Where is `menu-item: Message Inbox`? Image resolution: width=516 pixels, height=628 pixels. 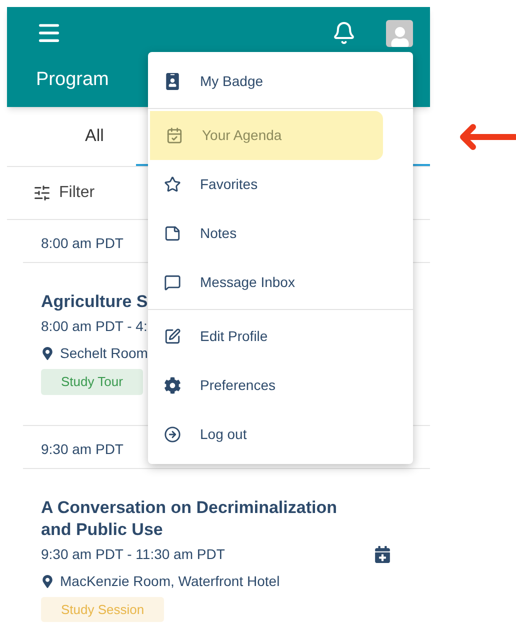
menu-item: Message Inbox is located at coordinates (265, 282).